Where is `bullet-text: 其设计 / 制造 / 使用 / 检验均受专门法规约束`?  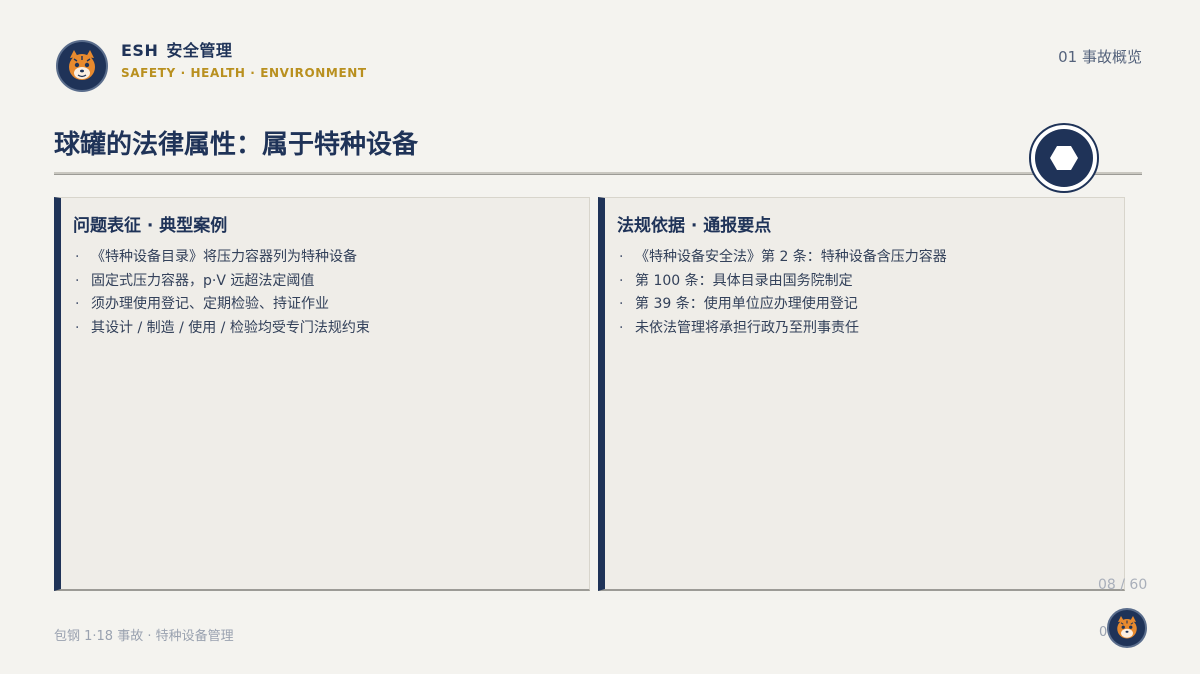 bullet-text: 其设计 / 制造 / 使用 / 检验均受专门法规约束 is located at coordinates (230, 327).